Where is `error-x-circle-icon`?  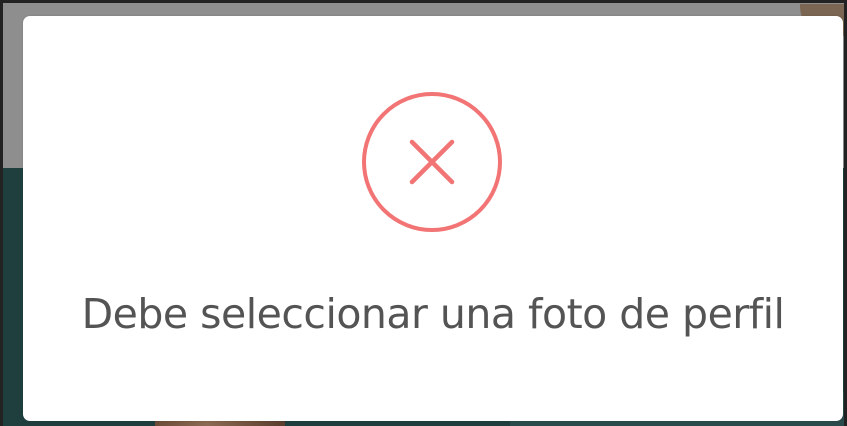
error-x-circle-icon is located at coordinates (432, 162).